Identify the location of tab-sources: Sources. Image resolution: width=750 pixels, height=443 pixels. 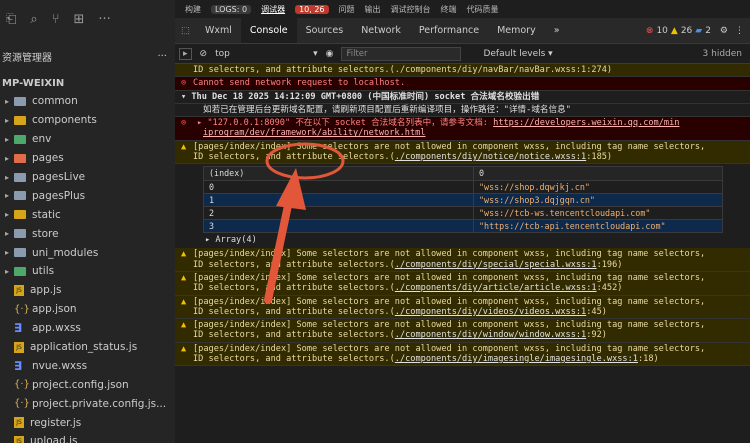
(325, 30).